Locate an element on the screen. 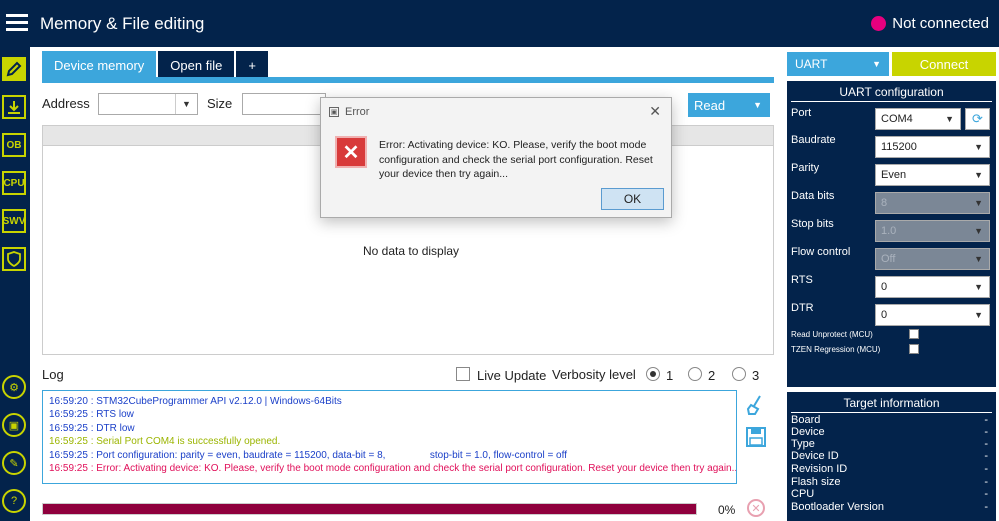  tab-bar: Device memory Open file + is located at coordinates (156, 65).